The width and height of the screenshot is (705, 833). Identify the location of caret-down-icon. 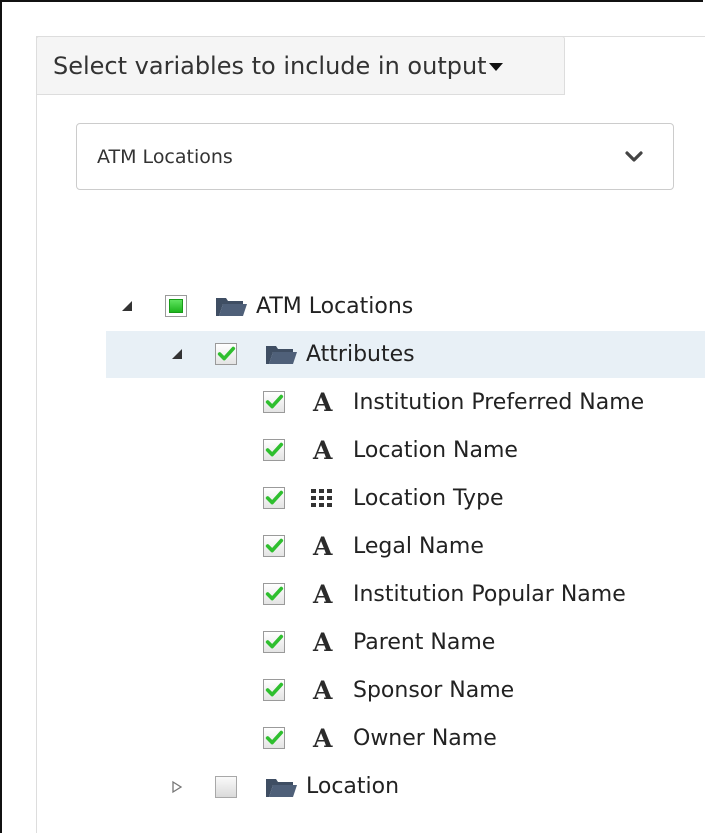
(495, 66).